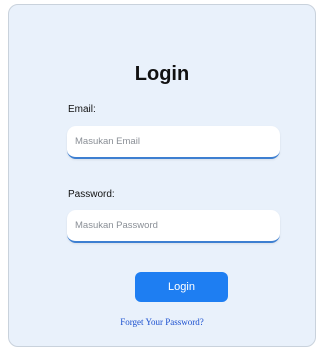  I want to click on login-title: Login, so click(162, 74).